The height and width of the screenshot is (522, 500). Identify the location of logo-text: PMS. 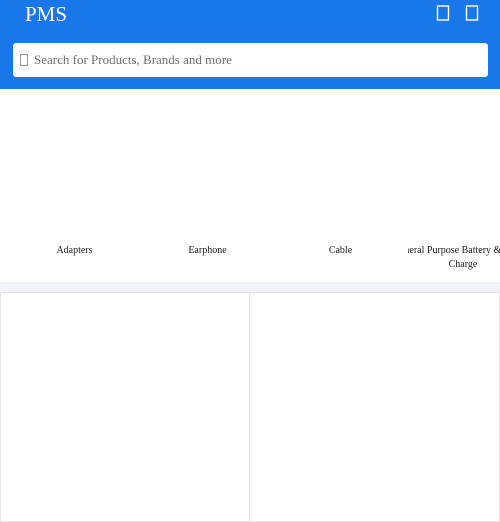
(46, 14).